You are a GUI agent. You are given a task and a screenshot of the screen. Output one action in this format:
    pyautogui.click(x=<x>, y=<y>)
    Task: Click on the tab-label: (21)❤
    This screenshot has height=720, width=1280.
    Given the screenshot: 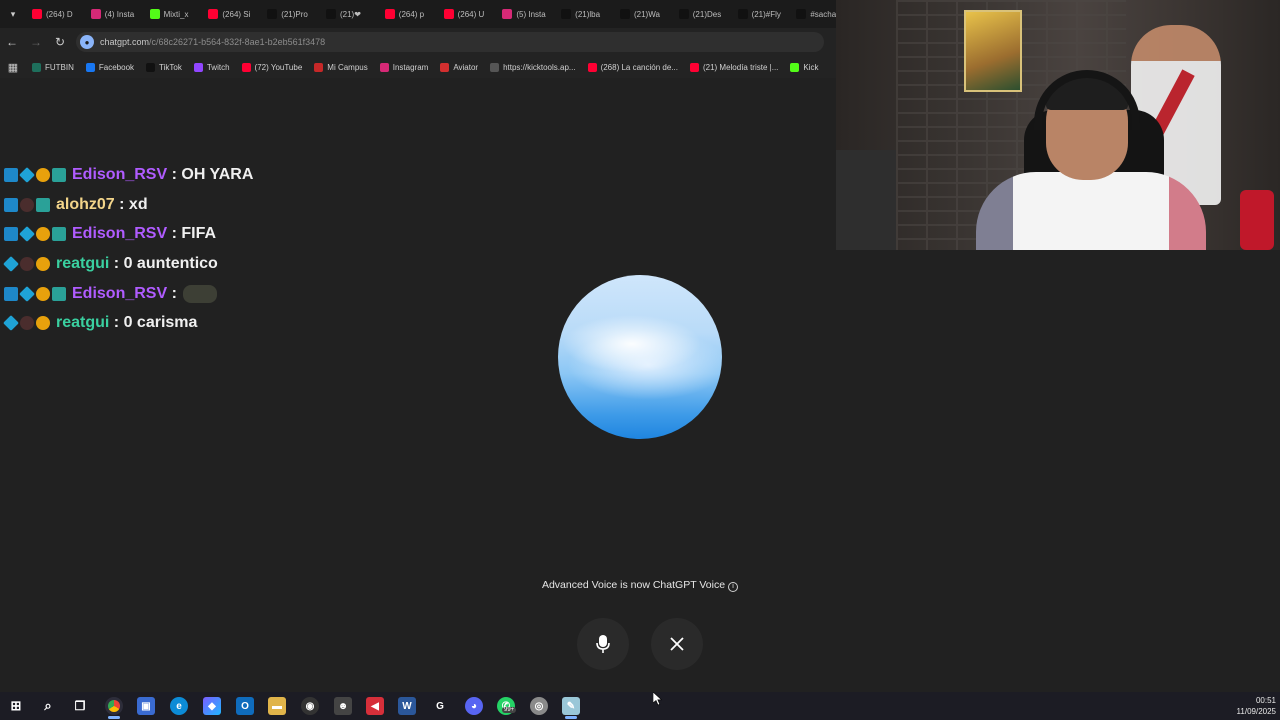 What is the action you would take?
    pyautogui.click(x=350, y=14)
    